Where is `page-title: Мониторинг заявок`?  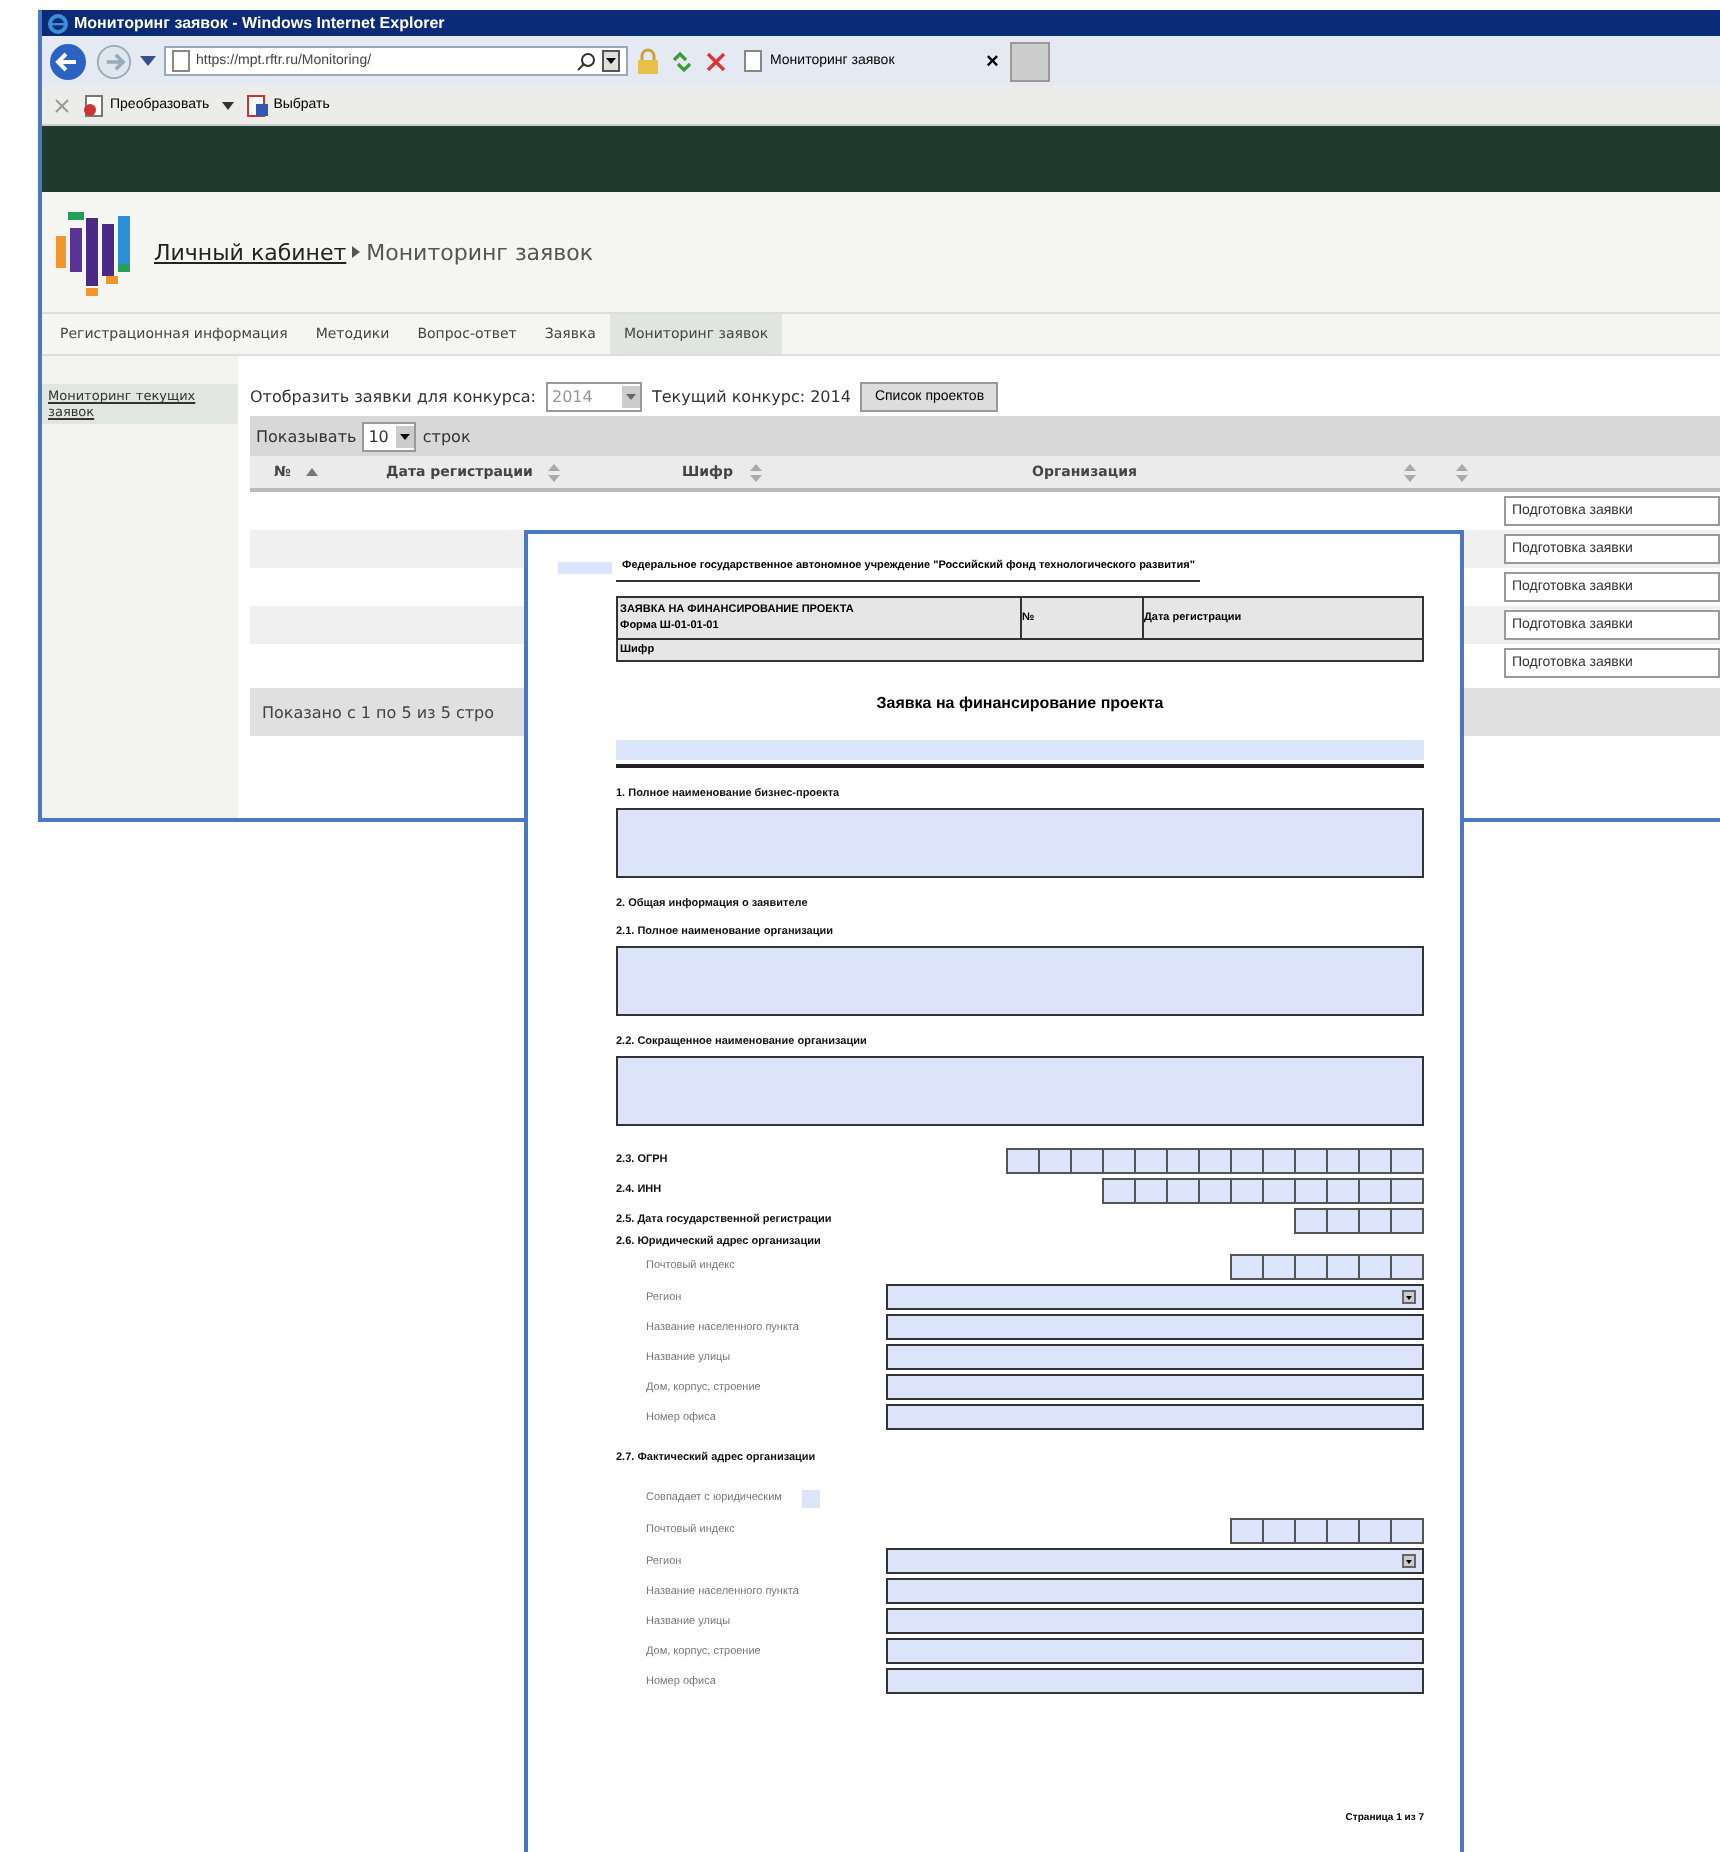 page-title: Мониторинг заявок is located at coordinates (480, 252).